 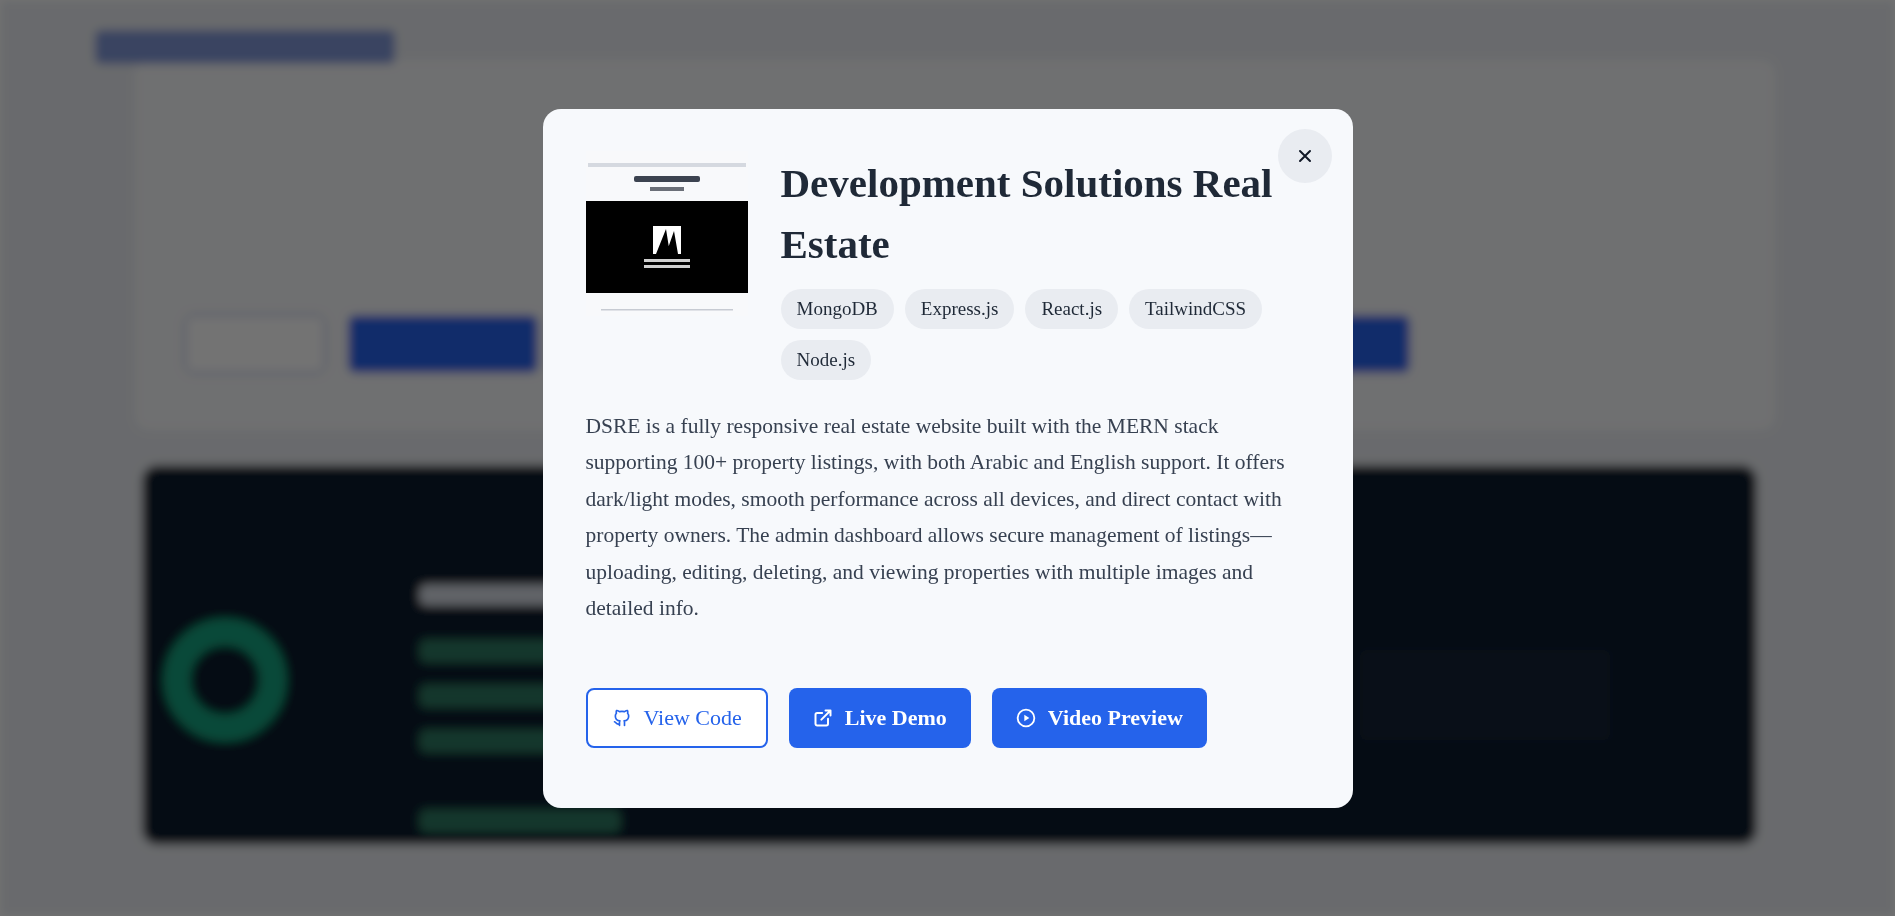 I want to click on view-code-button: View Code, so click(x=676, y=718).